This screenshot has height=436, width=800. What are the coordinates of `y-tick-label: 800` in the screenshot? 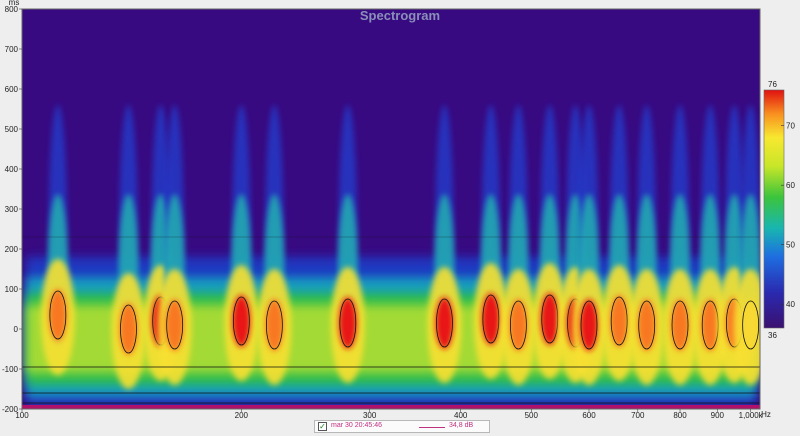 It's located at (12, 9).